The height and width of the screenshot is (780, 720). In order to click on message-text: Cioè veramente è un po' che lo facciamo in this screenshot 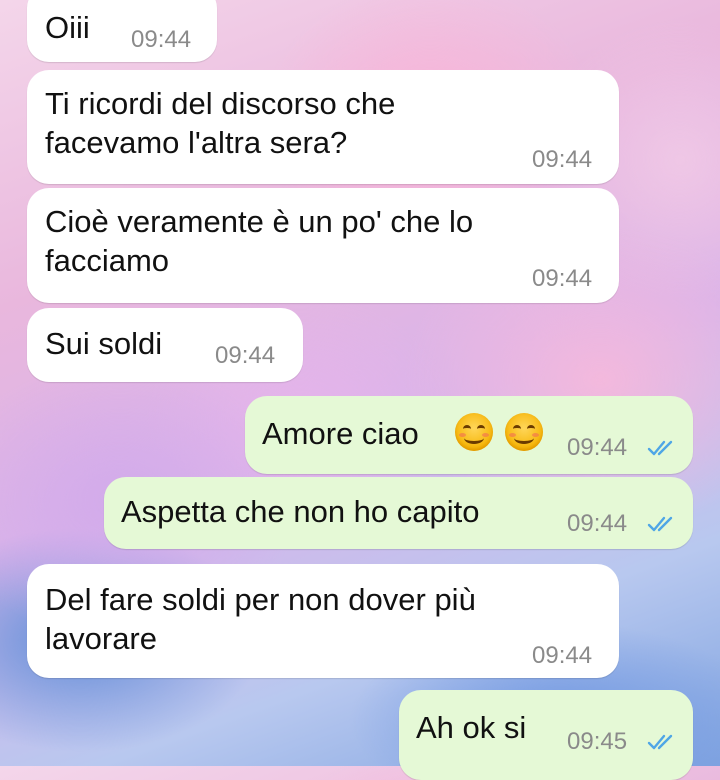, I will do `click(259, 241)`.